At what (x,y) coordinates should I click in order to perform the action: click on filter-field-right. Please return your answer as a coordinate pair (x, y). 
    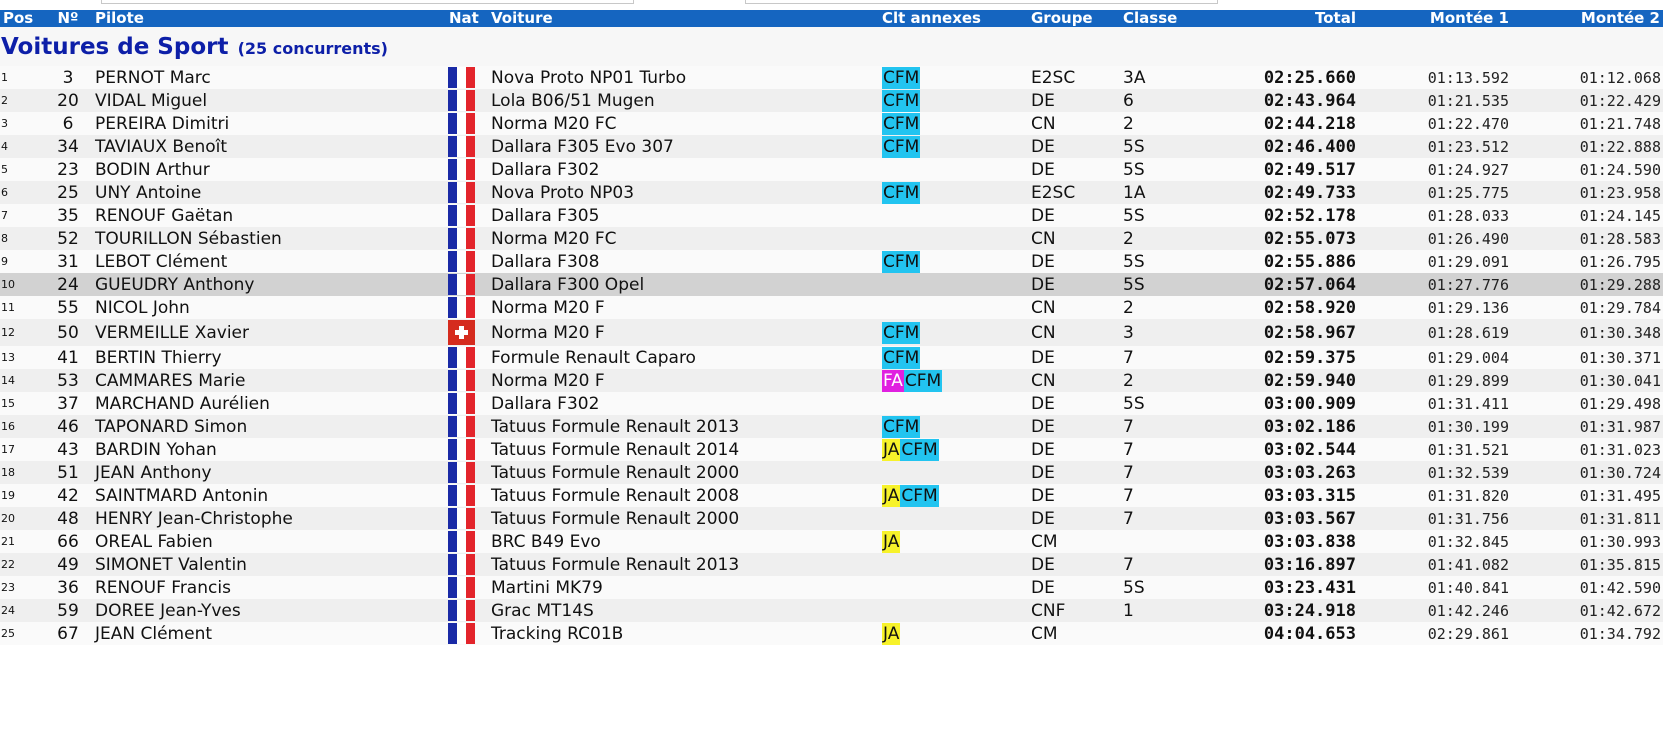
    Looking at the image, I should click on (981, 2).